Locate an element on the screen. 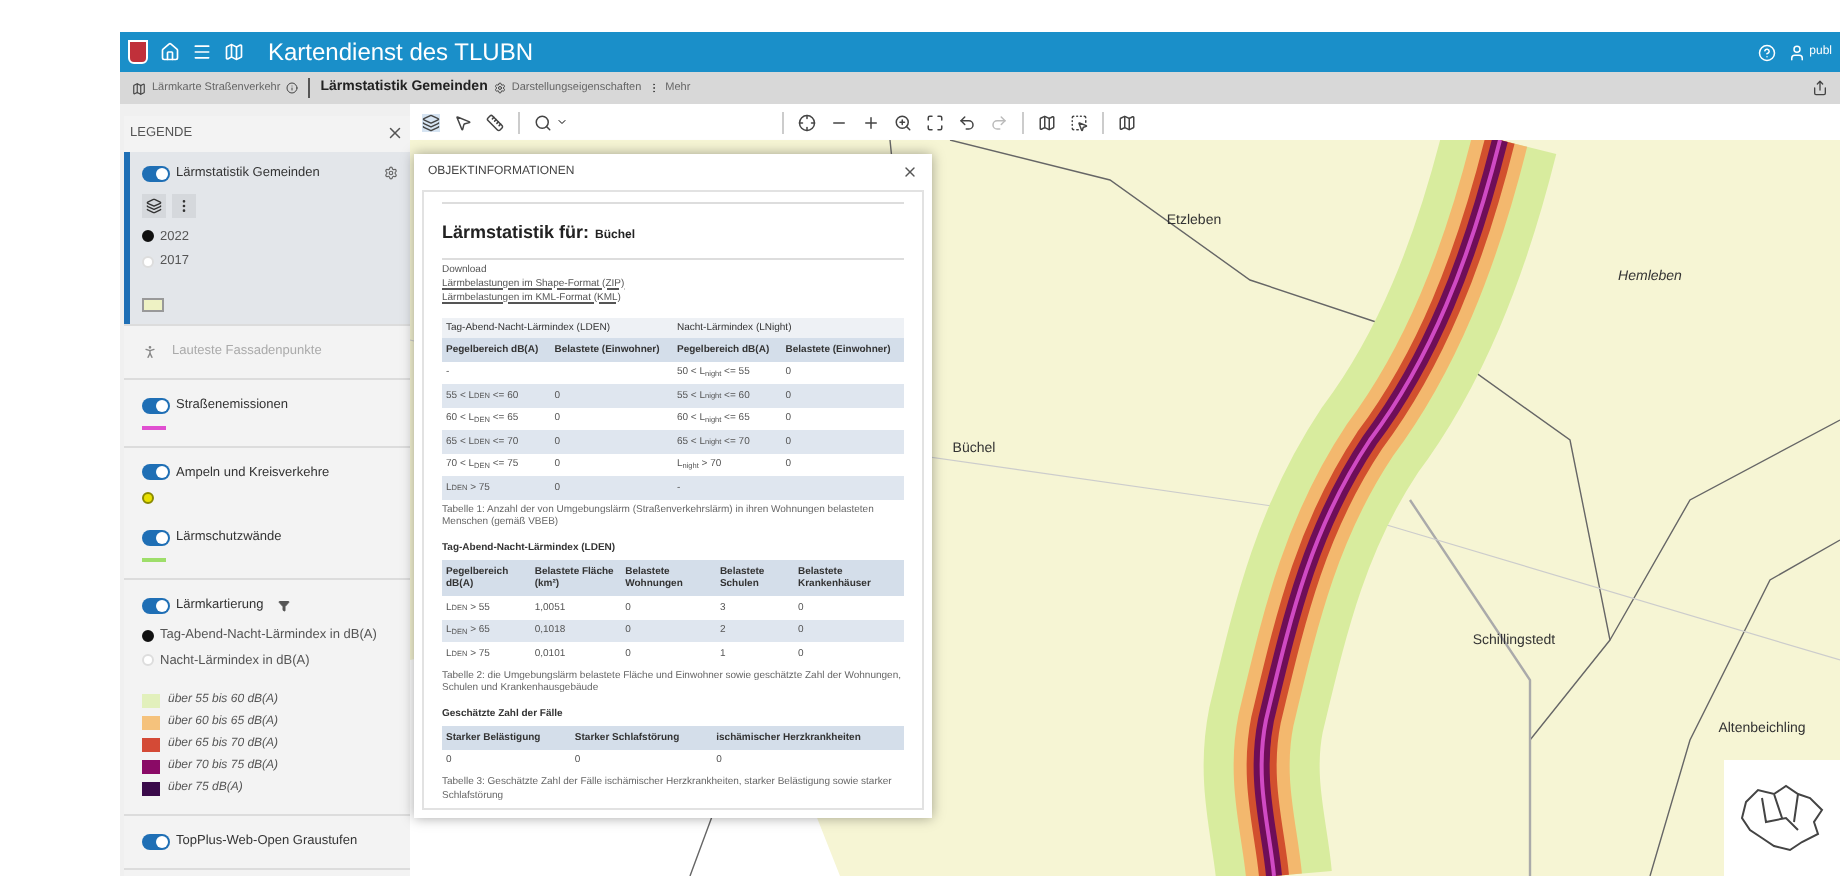 The image size is (1840, 876). caret-icon is located at coordinates (562, 122).